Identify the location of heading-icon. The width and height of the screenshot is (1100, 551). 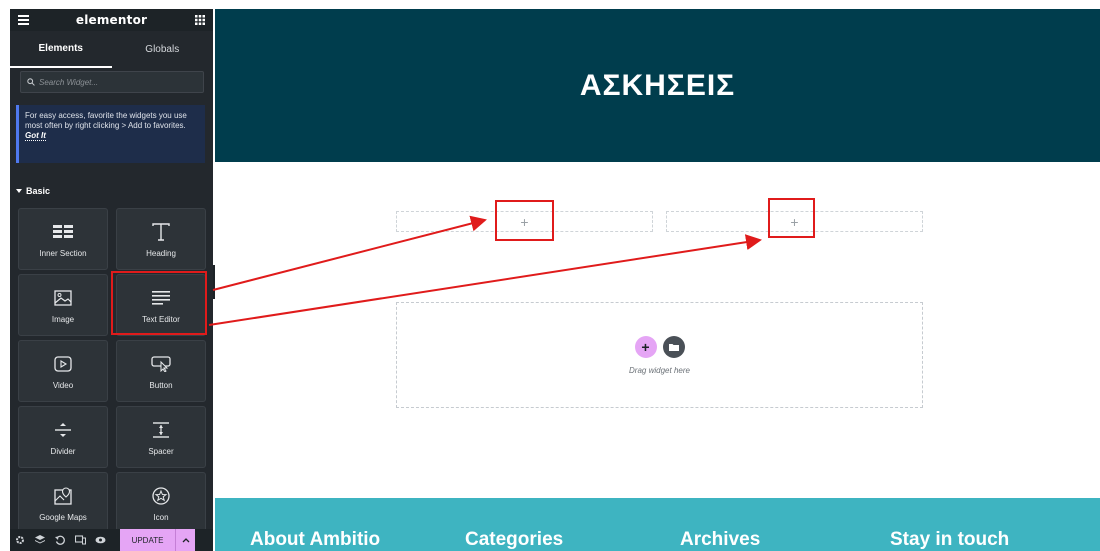
(161, 232).